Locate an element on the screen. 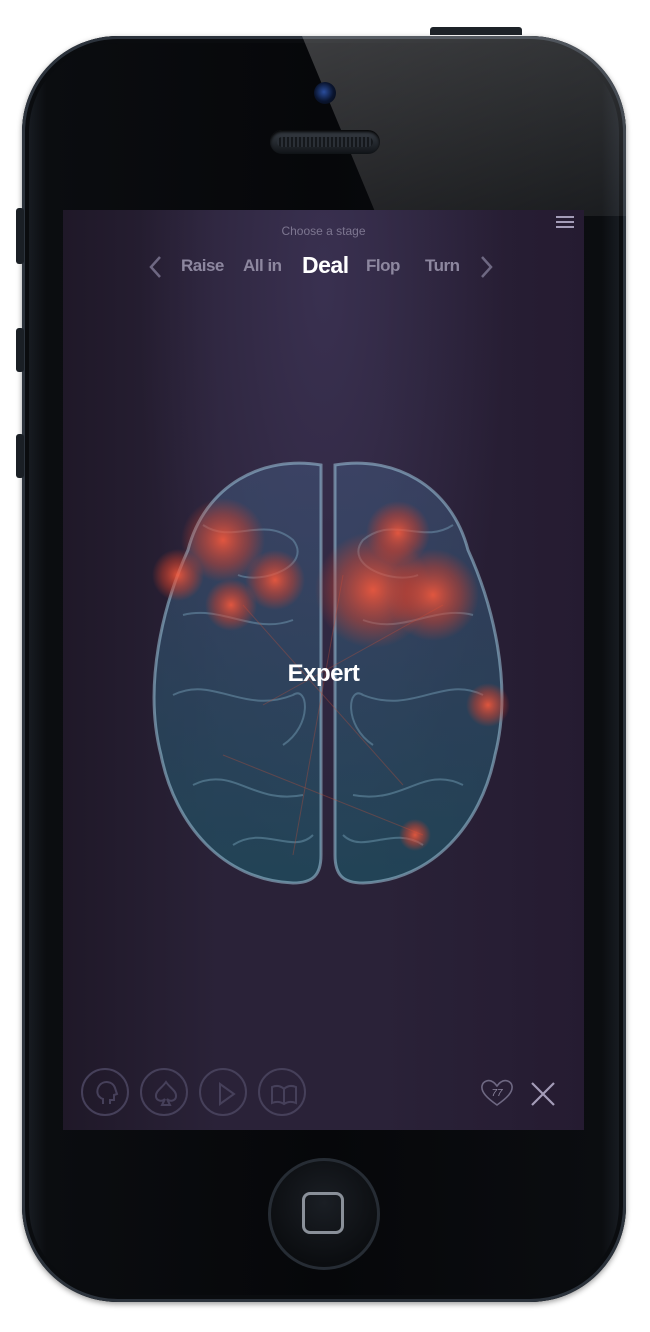 This screenshot has width=650, height=1332. stage-selector: Raise All in Deal Flop Turn is located at coordinates (326, 266).